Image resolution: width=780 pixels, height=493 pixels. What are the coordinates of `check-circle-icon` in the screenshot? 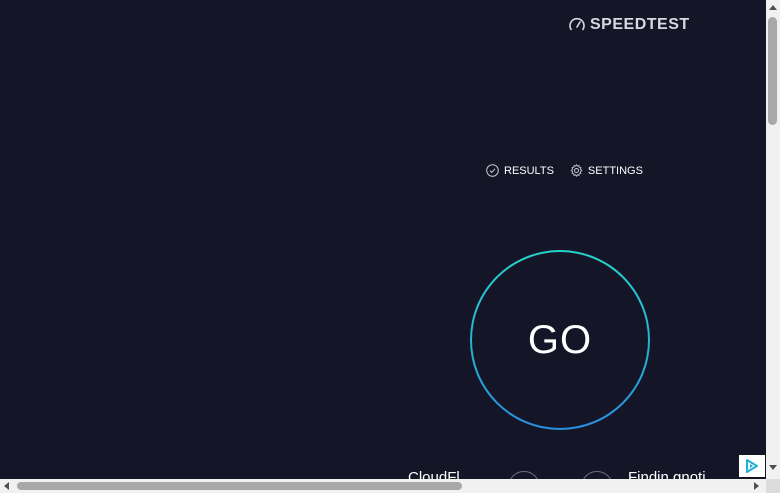 It's located at (492, 170).